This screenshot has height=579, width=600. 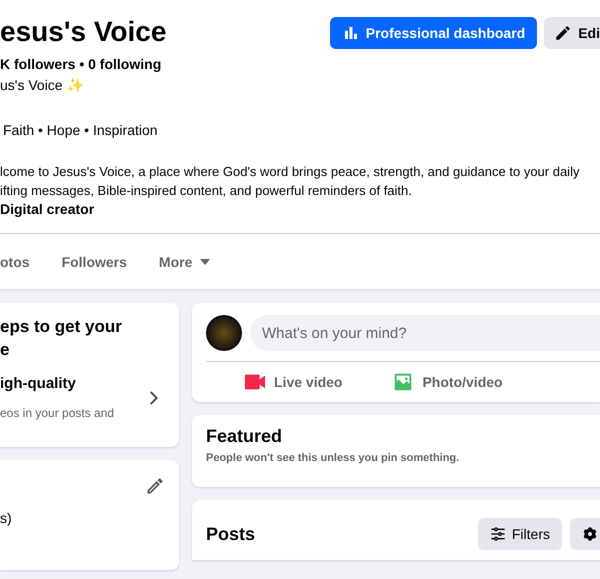 What do you see at coordinates (48, 209) in the screenshot?
I see `category-text: Digital creator` at bounding box center [48, 209].